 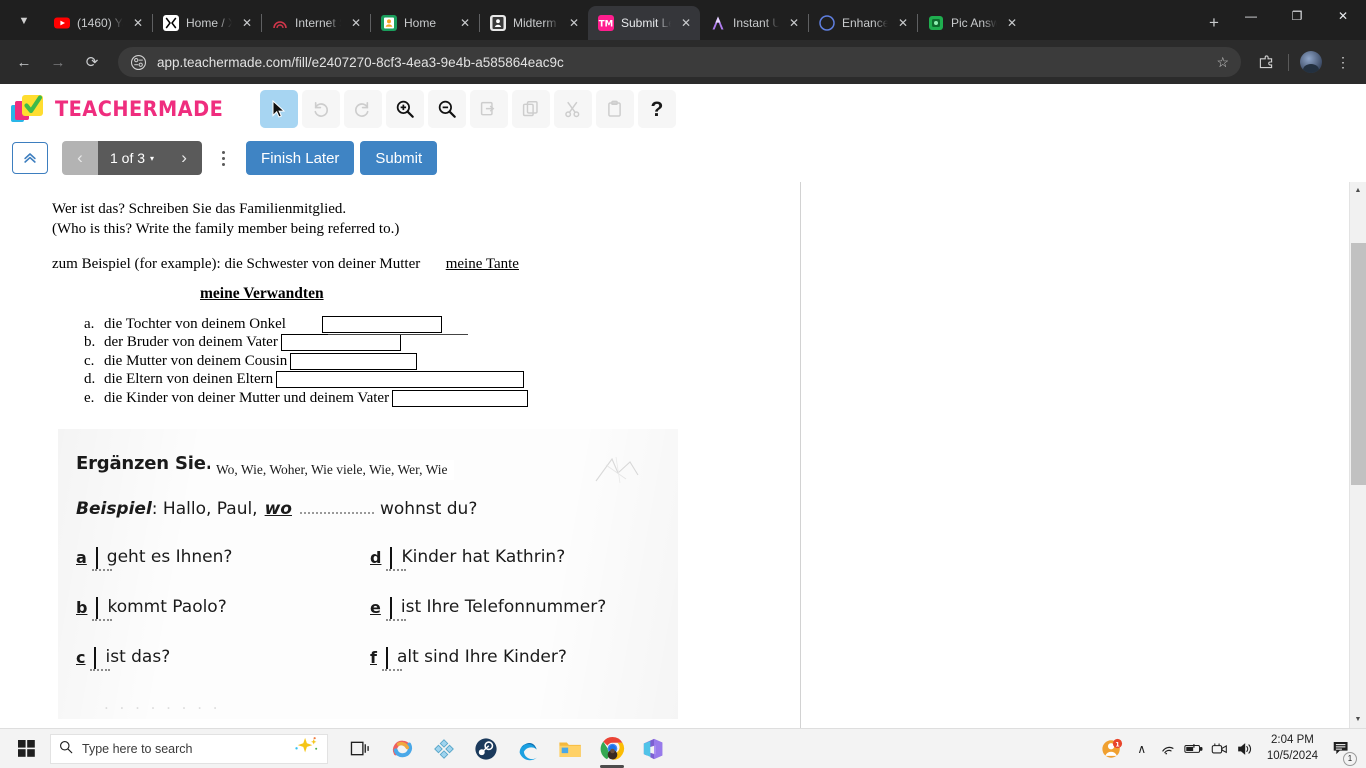 I want to click on minimize-button: —, so click(x=1251, y=16).